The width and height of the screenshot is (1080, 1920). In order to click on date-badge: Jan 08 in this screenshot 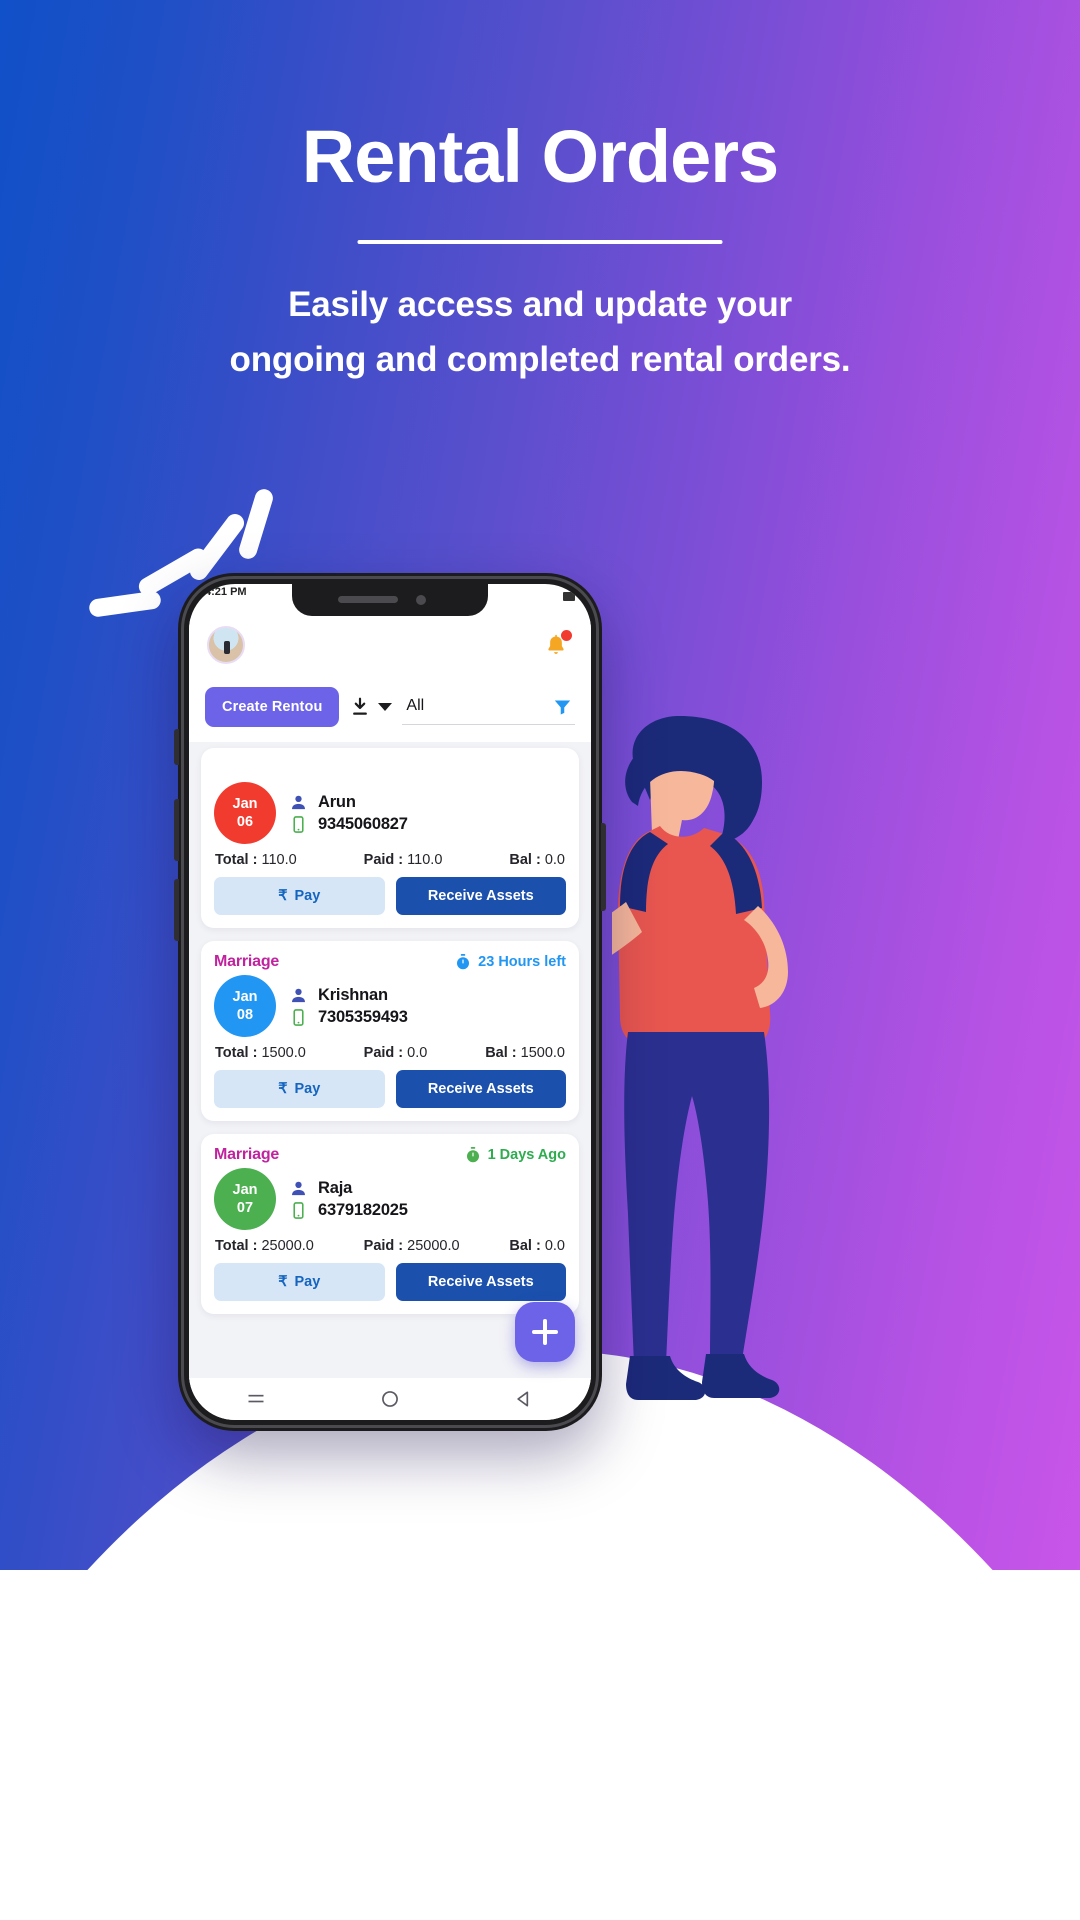, I will do `click(245, 1006)`.